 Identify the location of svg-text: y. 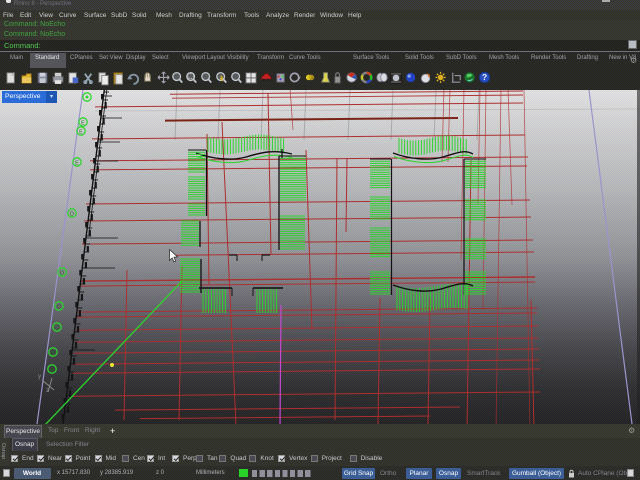
(39, 377).